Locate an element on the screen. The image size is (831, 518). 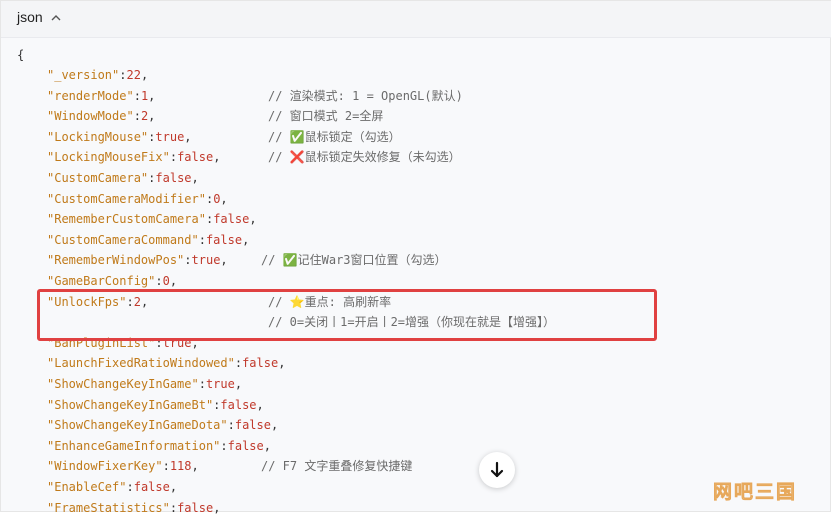
scroll-to-bottom-button is located at coordinates (497, 470).